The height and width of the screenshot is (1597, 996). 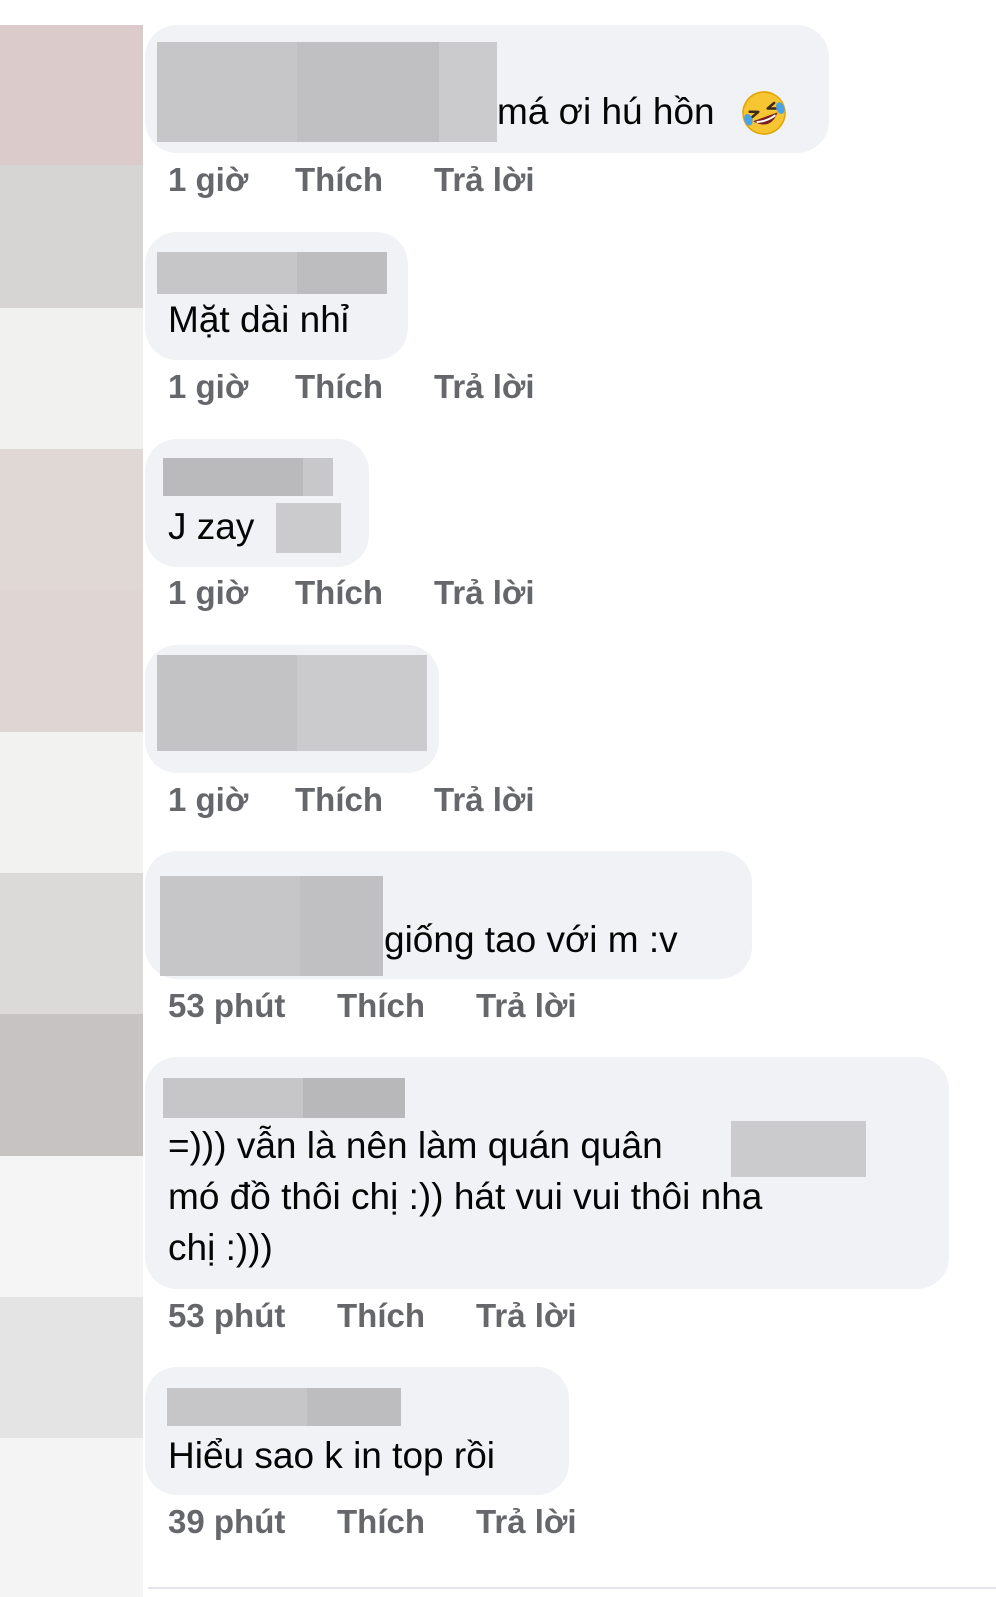 What do you see at coordinates (220, 1247) in the screenshot?
I see `comment-text-line: chị :)))` at bounding box center [220, 1247].